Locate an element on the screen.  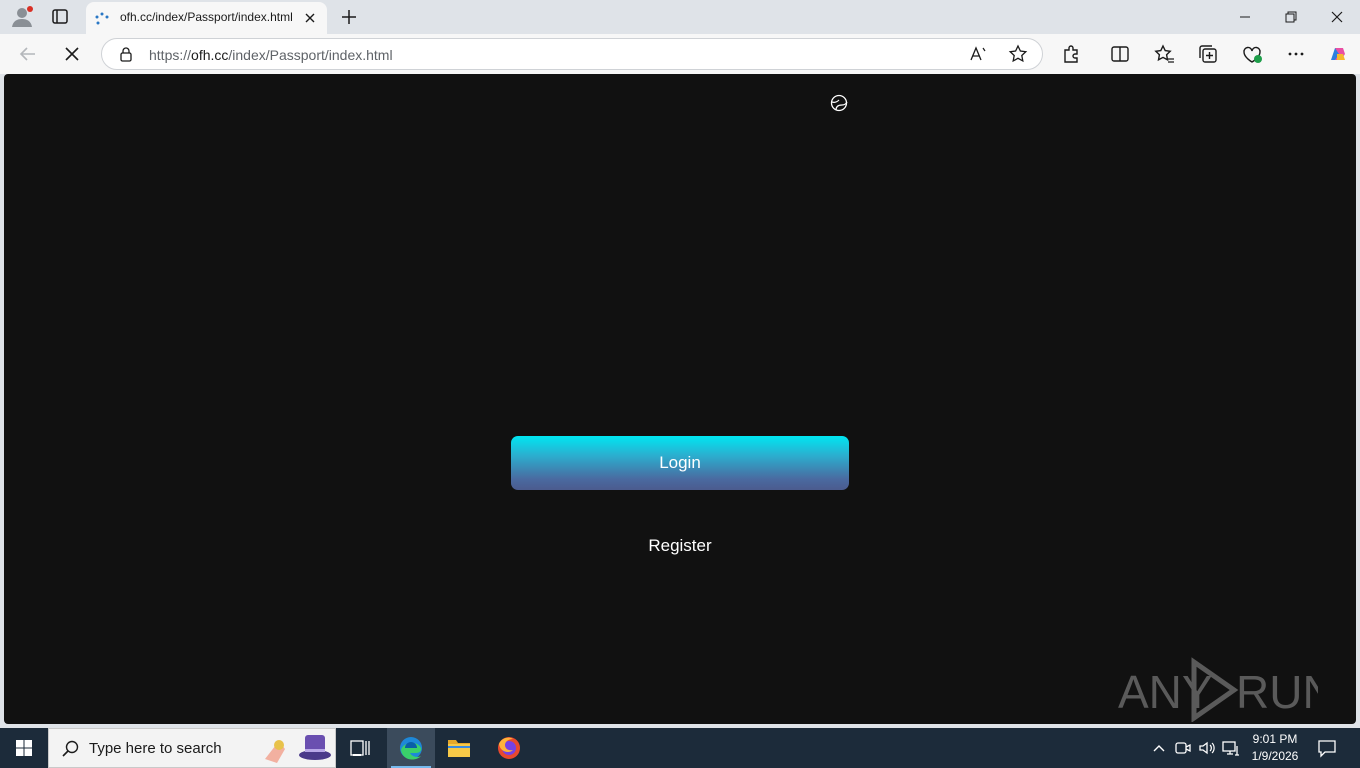
close-icon is located at coordinates (310, 18).